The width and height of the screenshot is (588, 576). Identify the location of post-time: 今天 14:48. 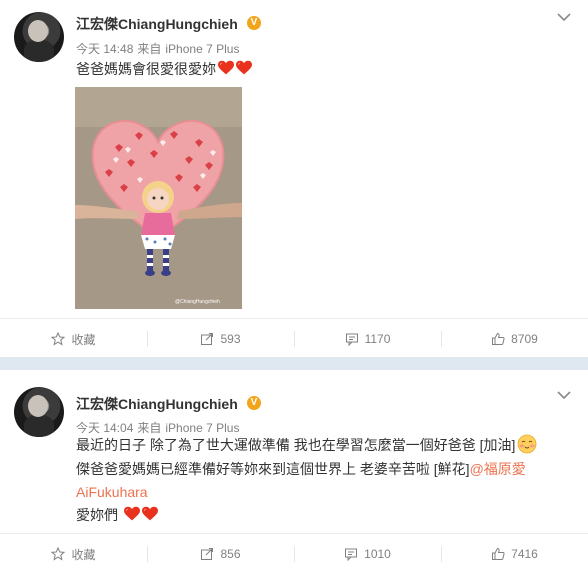
(104, 49).